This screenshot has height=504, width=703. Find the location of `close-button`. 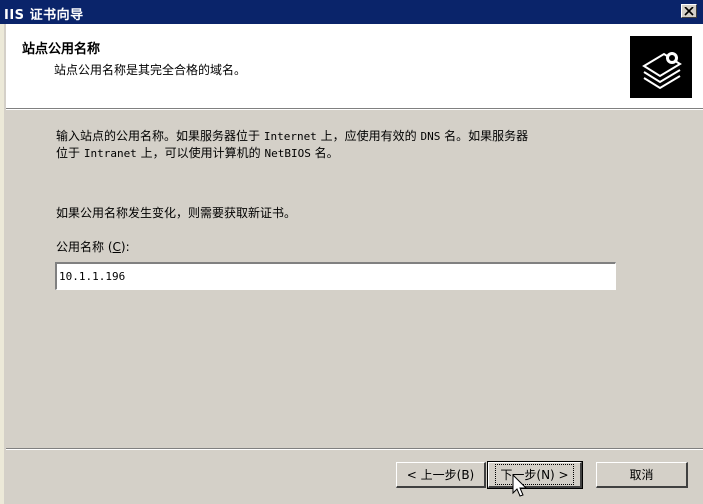

close-button is located at coordinates (689, 11).